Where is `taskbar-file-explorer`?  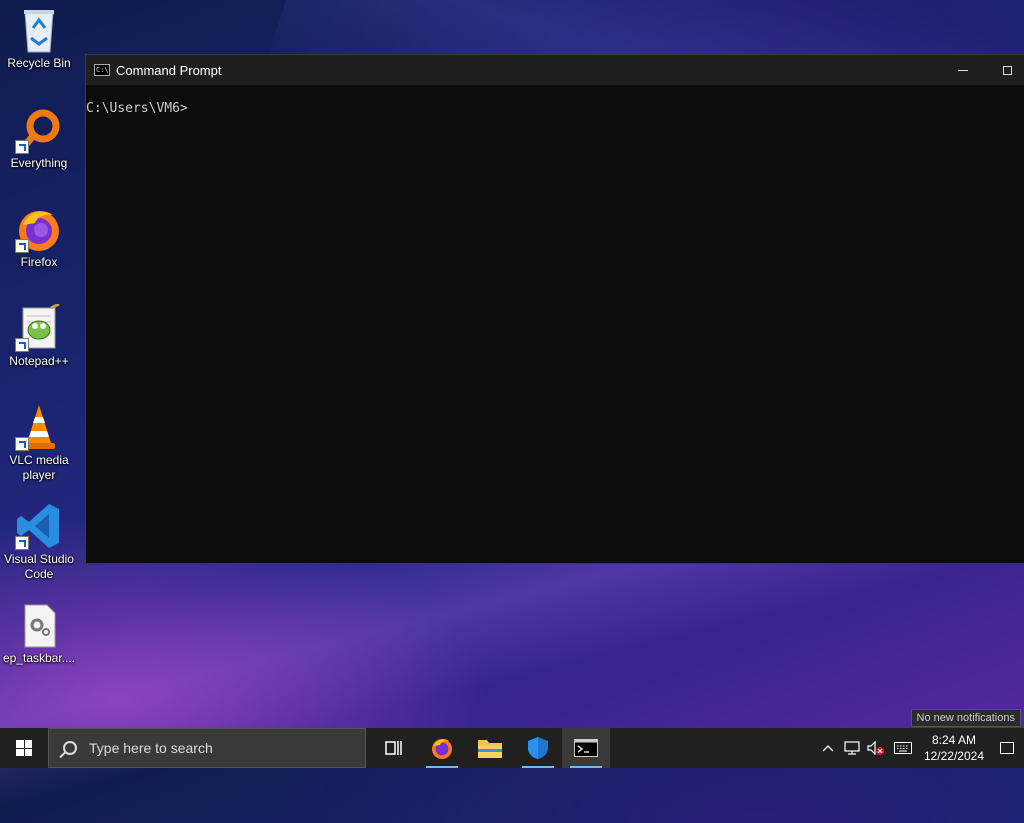
taskbar-file-explorer is located at coordinates (490, 748).